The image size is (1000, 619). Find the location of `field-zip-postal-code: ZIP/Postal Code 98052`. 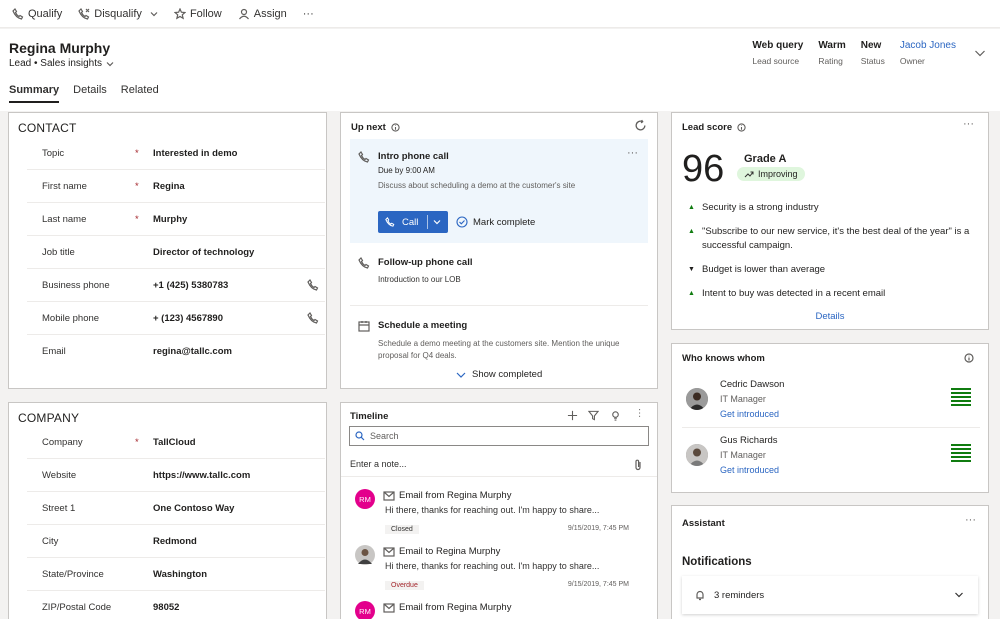

field-zip-postal-code: ZIP/Postal Code 98052 is located at coordinates (176, 605).